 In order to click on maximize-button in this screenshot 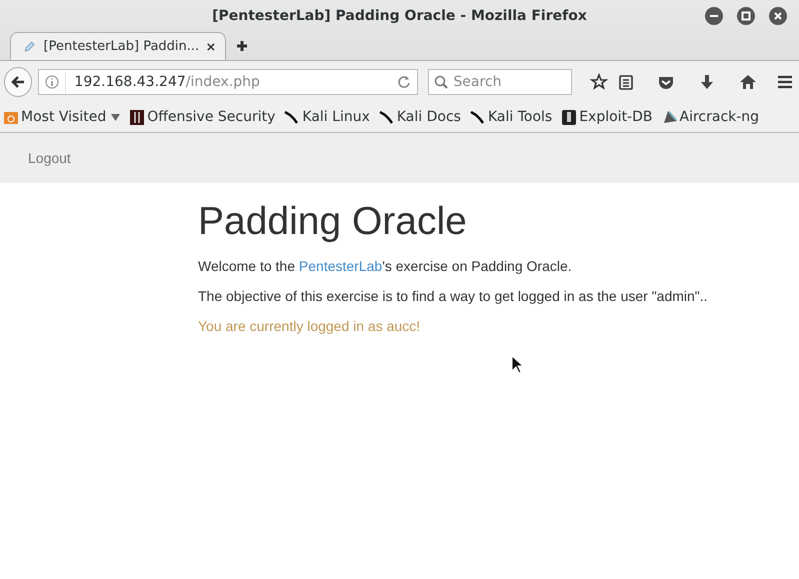, I will do `click(746, 16)`.